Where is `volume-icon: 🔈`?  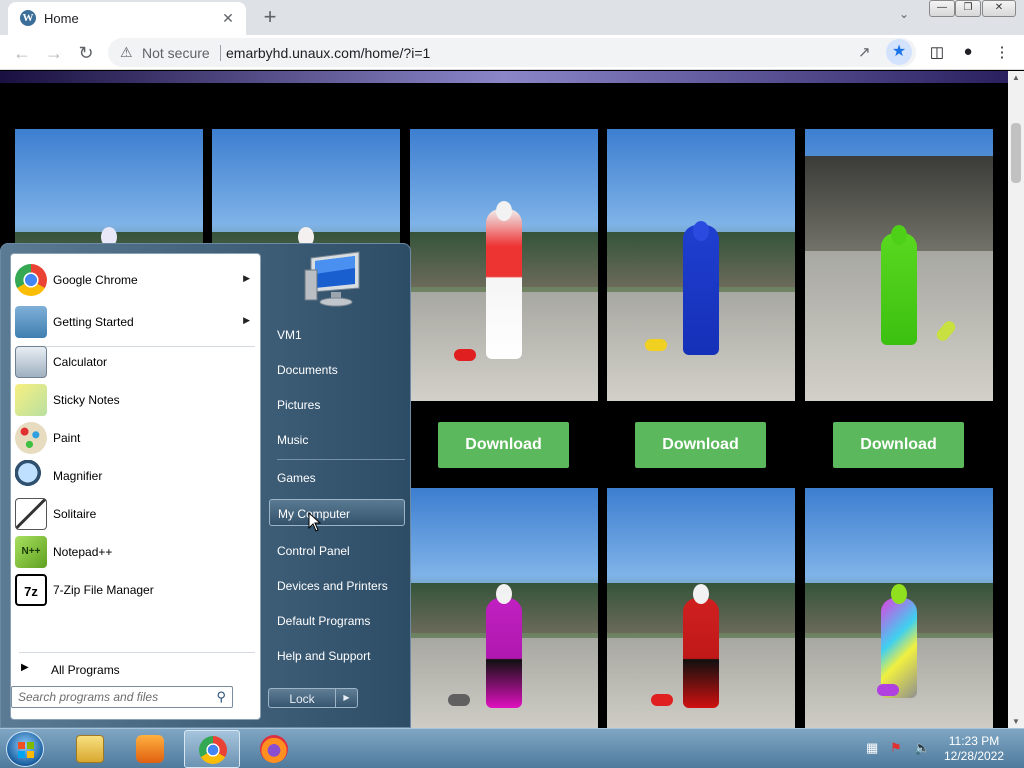
volume-icon: 🔈 is located at coordinates (922, 748).